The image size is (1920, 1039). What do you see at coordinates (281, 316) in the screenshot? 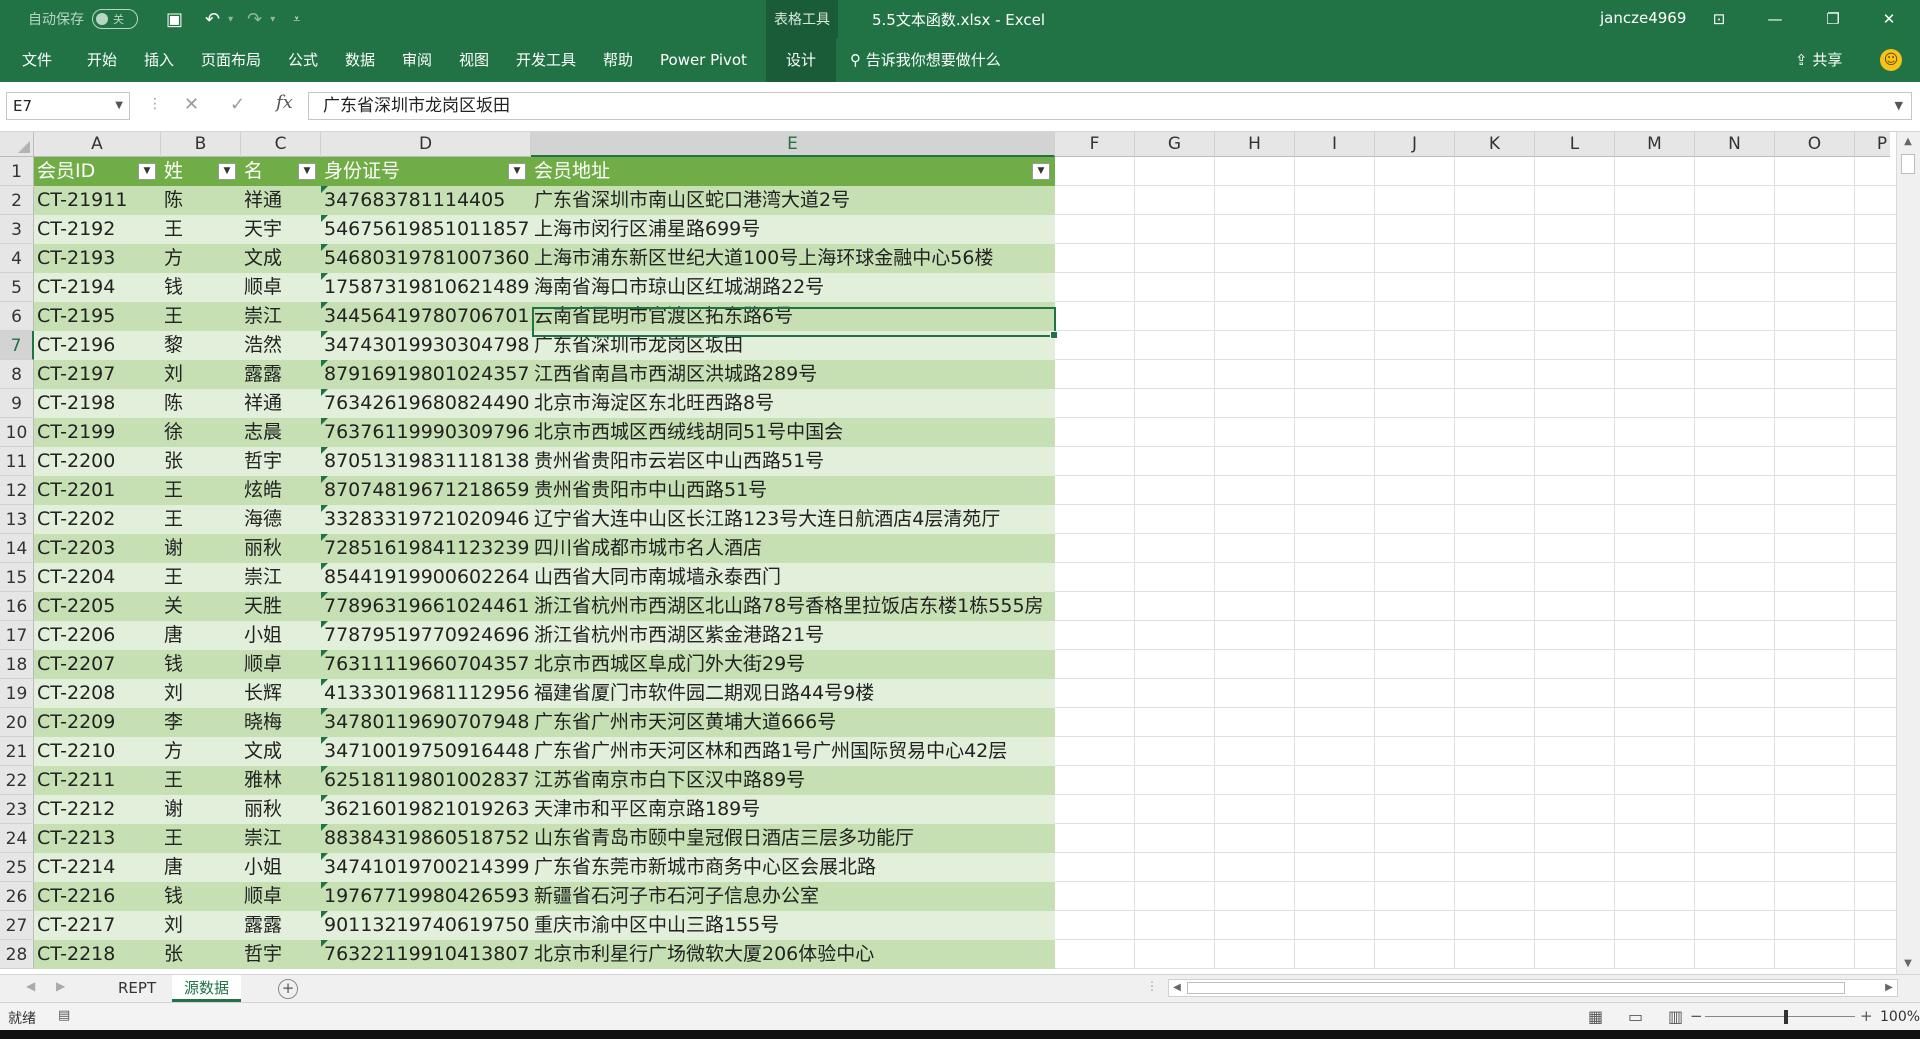
I see `cell: 崇江` at bounding box center [281, 316].